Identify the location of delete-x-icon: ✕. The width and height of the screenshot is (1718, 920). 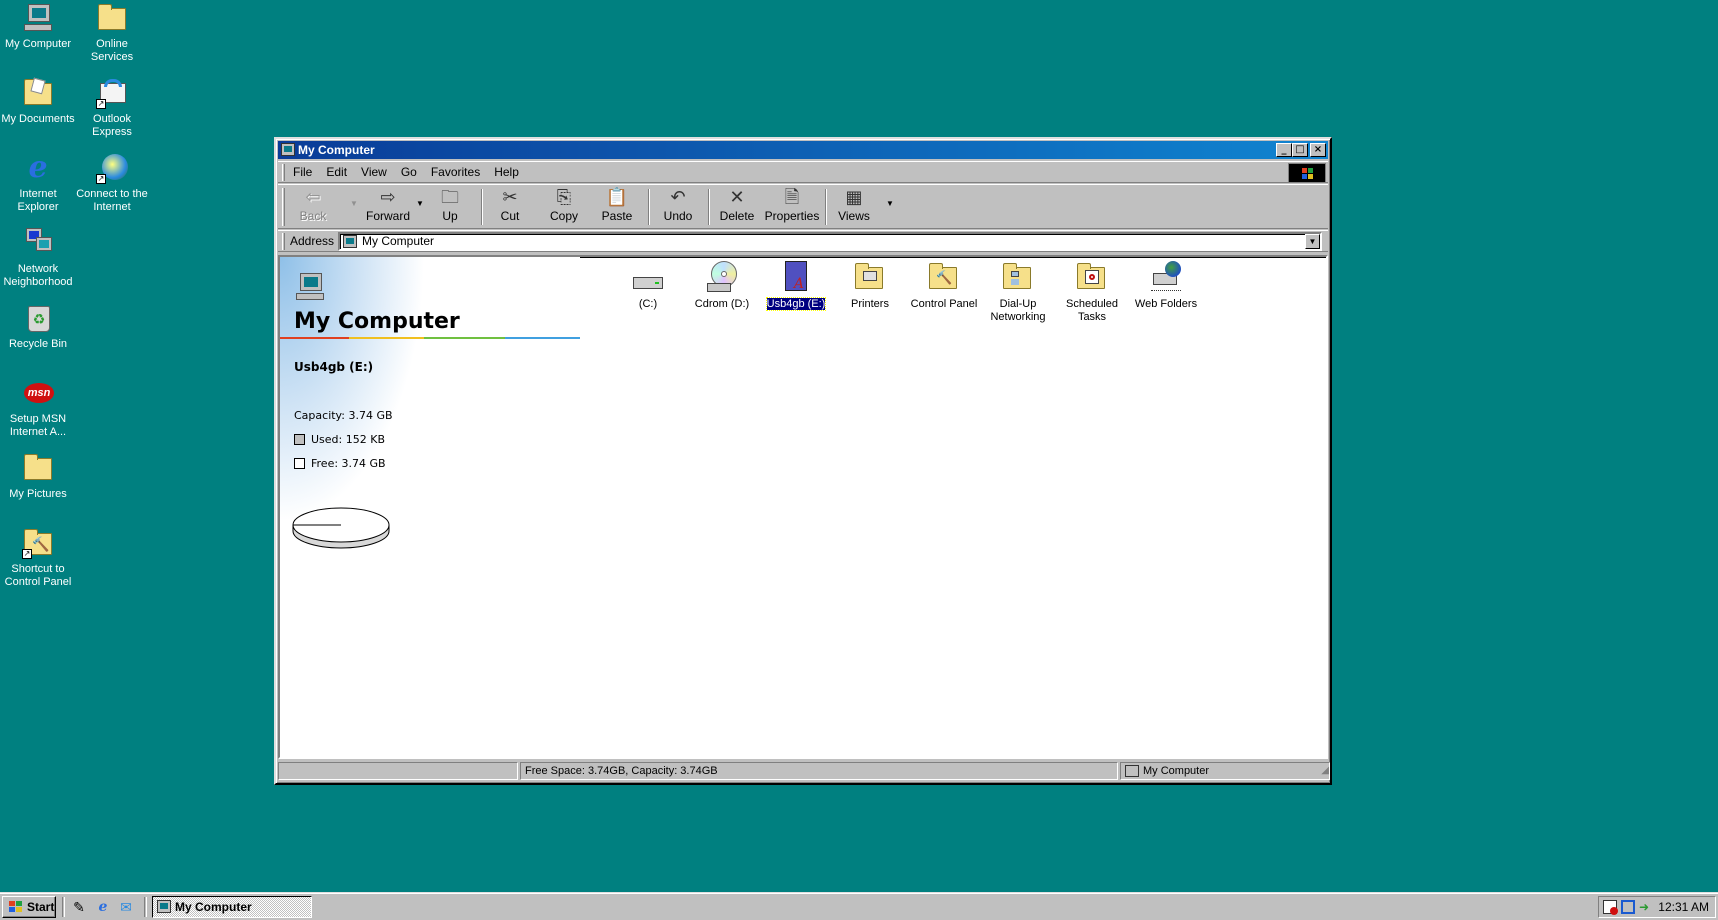
(737, 197).